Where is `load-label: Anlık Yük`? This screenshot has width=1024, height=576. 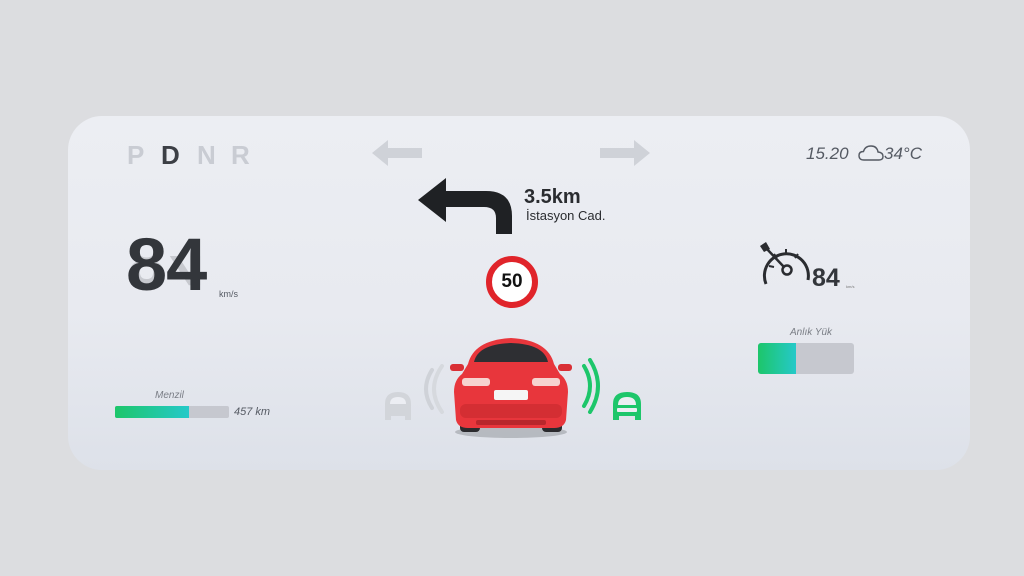
load-label: Anlık Yük is located at coordinates (811, 332).